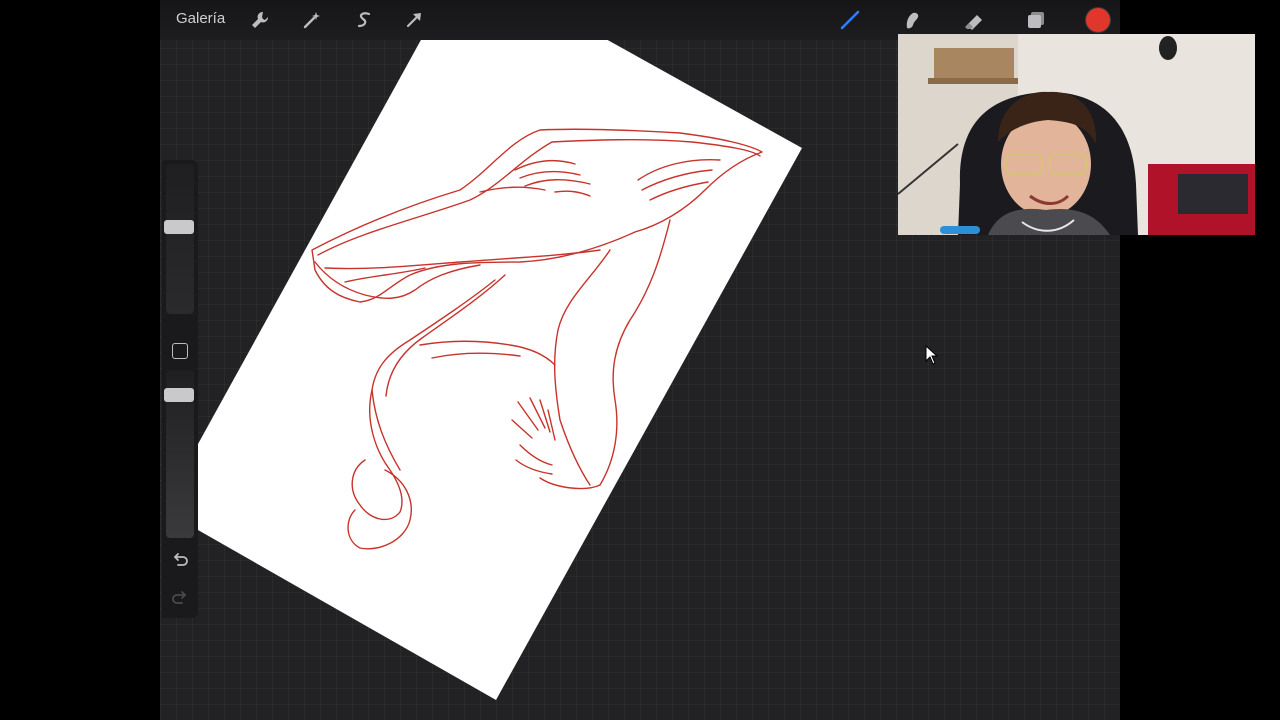 This screenshot has width=1280, height=720. Describe the element at coordinates (1098, 20) in the screenshot. I see `color-picker-button` at that location.